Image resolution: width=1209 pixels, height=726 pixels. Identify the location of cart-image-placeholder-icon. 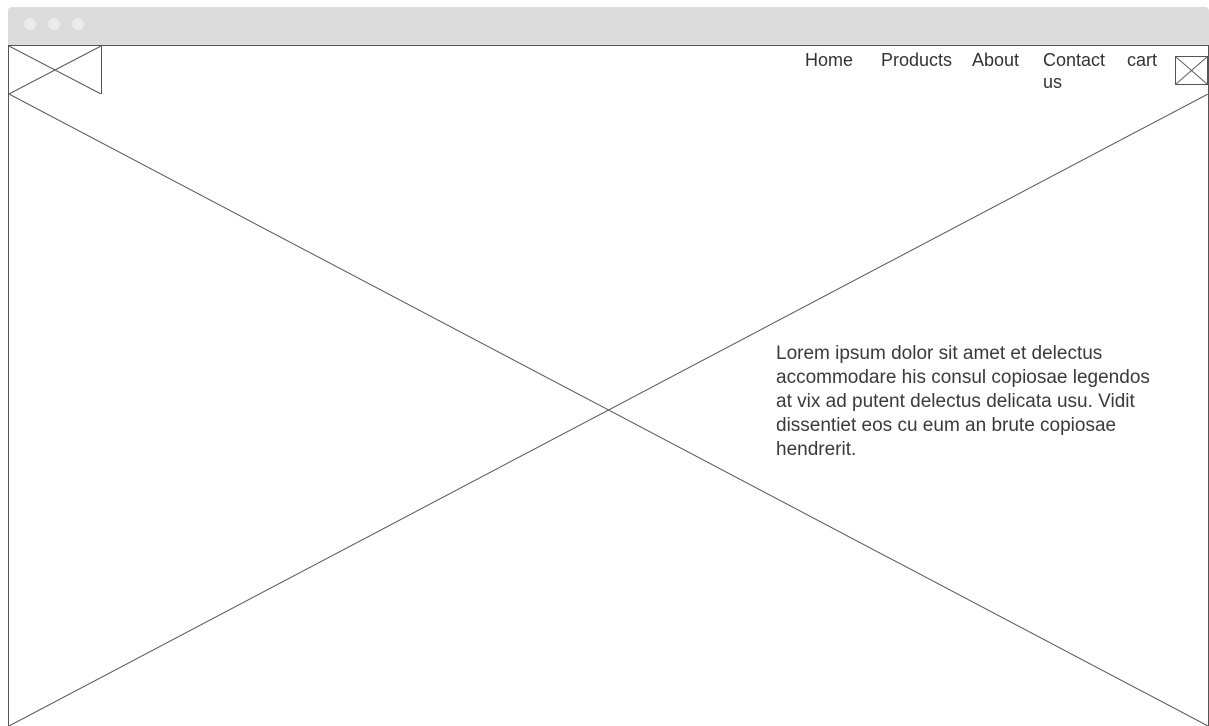
(1191, 70).